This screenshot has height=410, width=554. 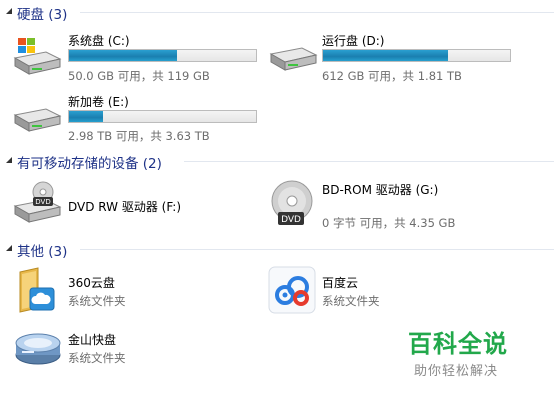 I want to click on drive-space-info: 50.0 GB 可用，共 119 GB, so click(x=139, y=76).